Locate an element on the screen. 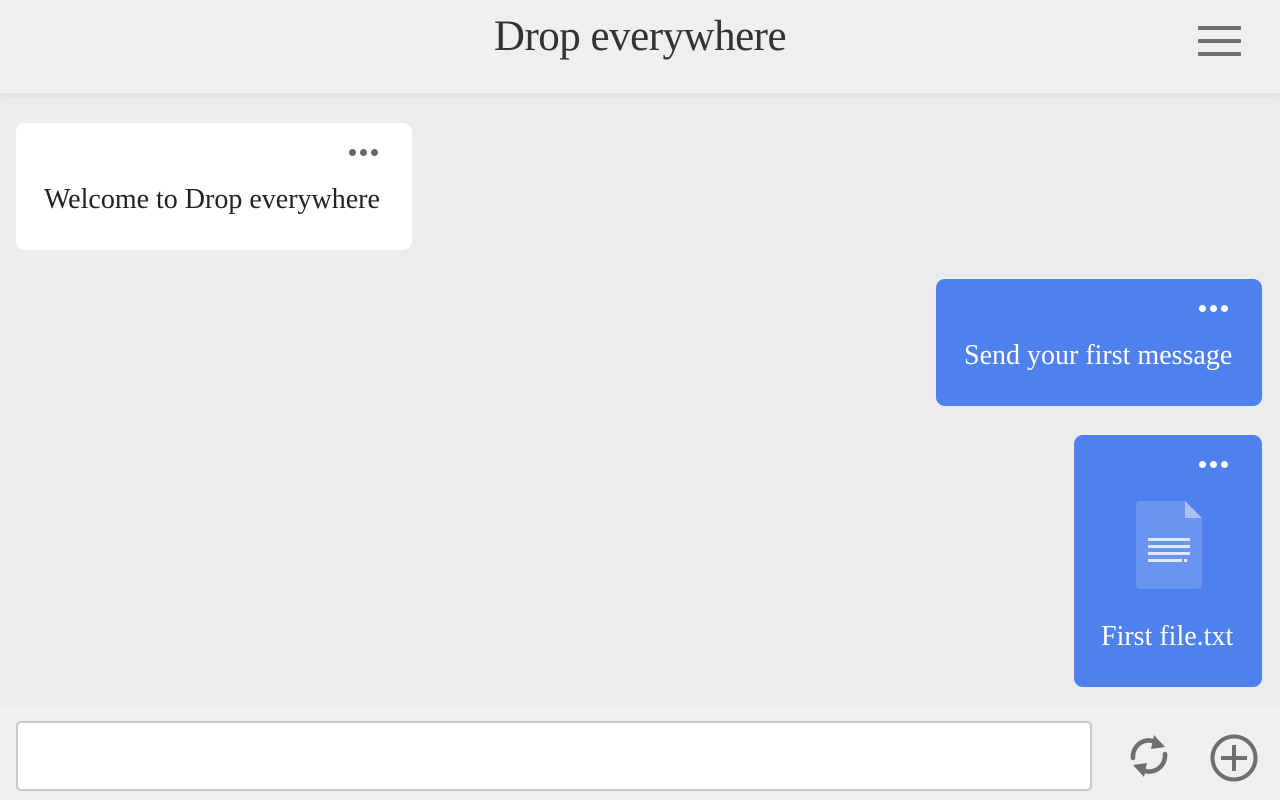 This screenshot has width=1280, height=800. file-name: First file.txt is located at coordinates (1167, 636).